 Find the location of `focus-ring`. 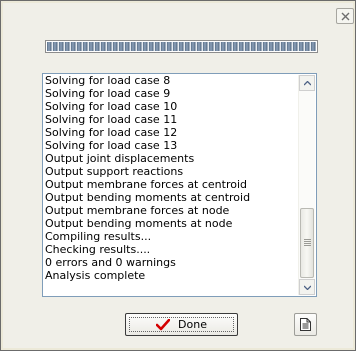

focus-ring is located at coordinates (181, 324).